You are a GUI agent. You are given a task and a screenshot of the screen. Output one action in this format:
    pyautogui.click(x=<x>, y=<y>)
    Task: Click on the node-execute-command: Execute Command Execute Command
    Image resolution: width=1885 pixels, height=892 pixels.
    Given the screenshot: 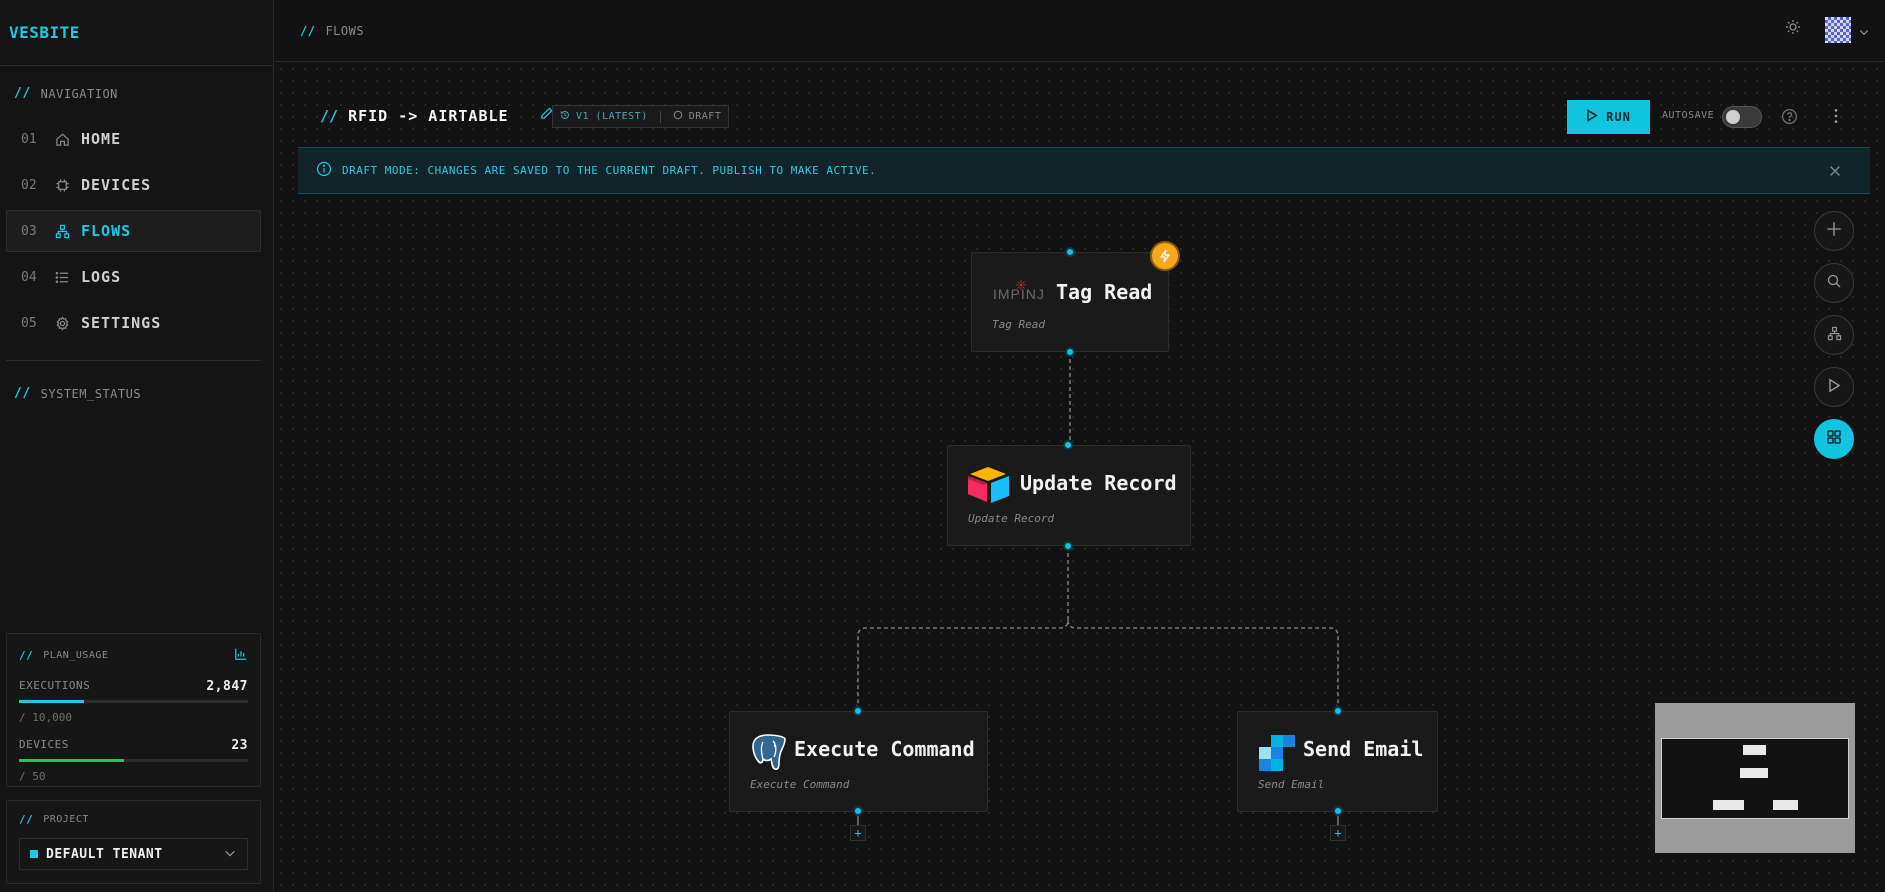 What is the action you would take?
    pyautogui.click(x=858, y=761)
    